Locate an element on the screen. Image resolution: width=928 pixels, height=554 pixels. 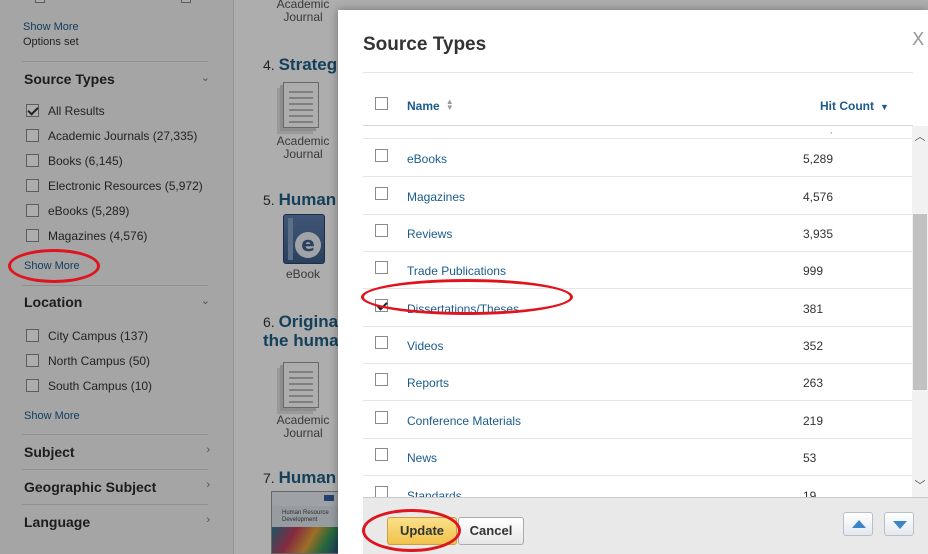
hit-count: 3,935 is located at coordinates (818, 234).